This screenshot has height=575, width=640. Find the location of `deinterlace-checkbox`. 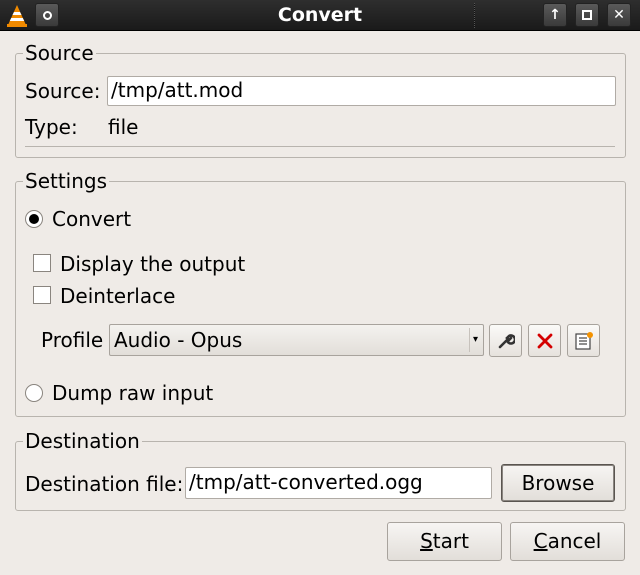

deinterlace-checkbox is located at coordinates (42, 295).